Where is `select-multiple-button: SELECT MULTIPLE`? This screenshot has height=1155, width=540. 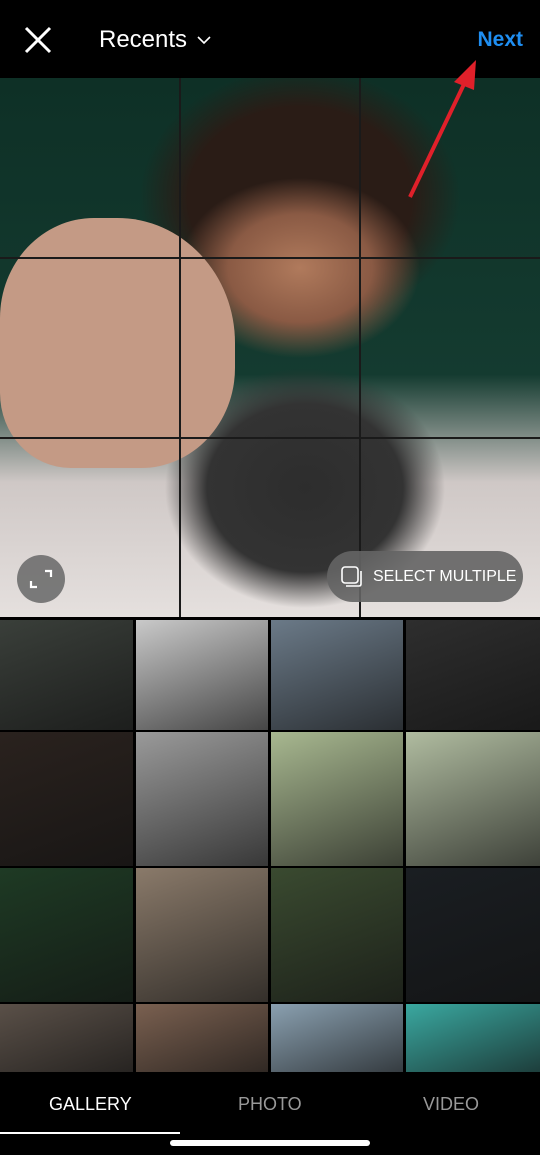
select-multiple-button: SELECT MULTIPLE is located at coordinates (425, 576).